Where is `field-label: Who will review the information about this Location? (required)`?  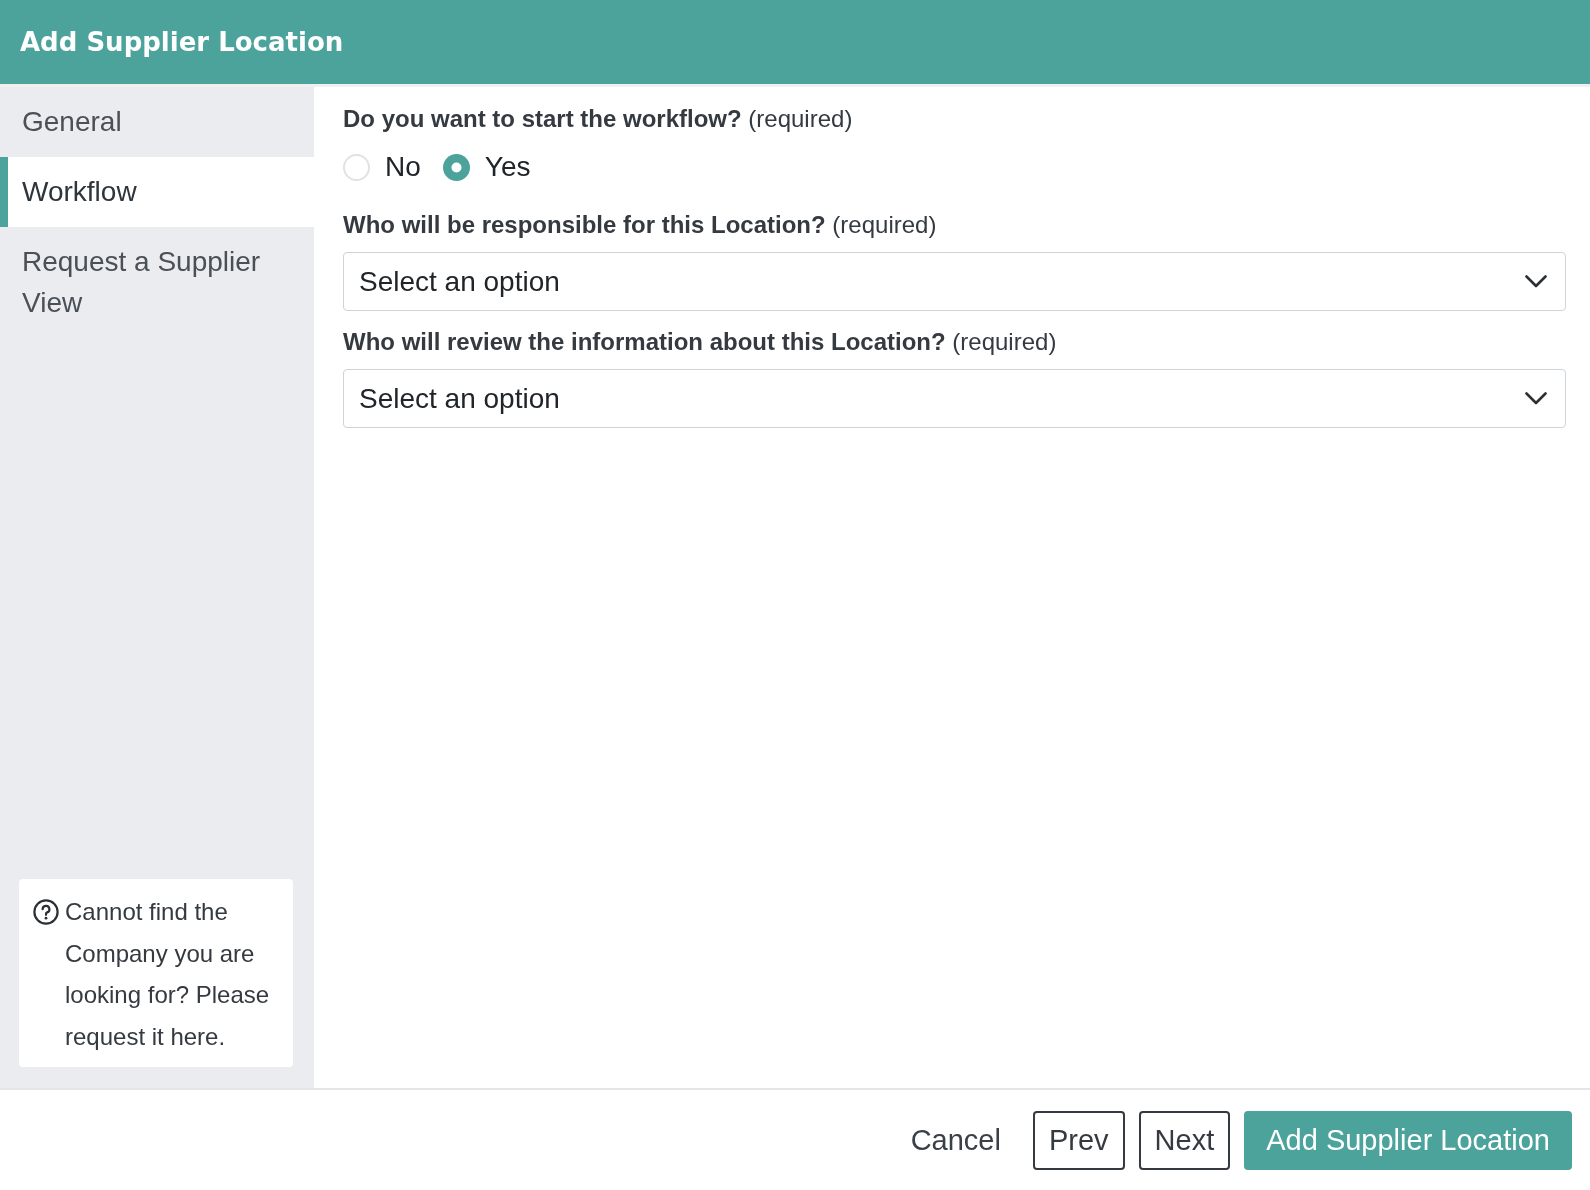 field-label: Who will review the information about this Location? (required) is located at coordinates (700, 342).